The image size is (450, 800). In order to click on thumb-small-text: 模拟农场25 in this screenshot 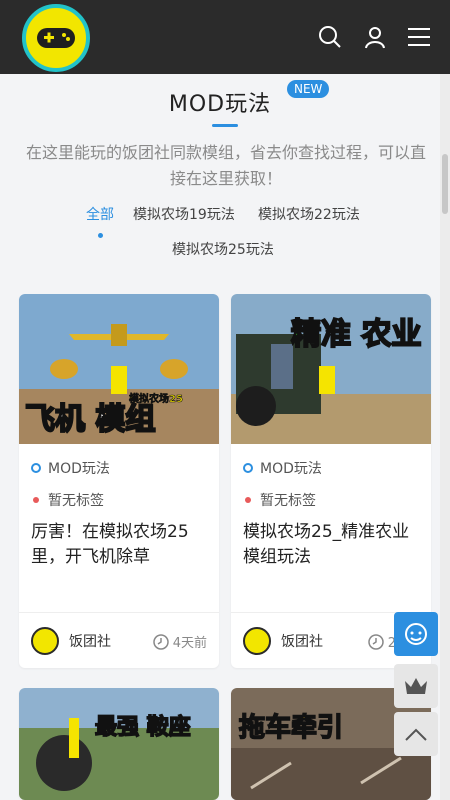, I will do `click(156, 398)`.